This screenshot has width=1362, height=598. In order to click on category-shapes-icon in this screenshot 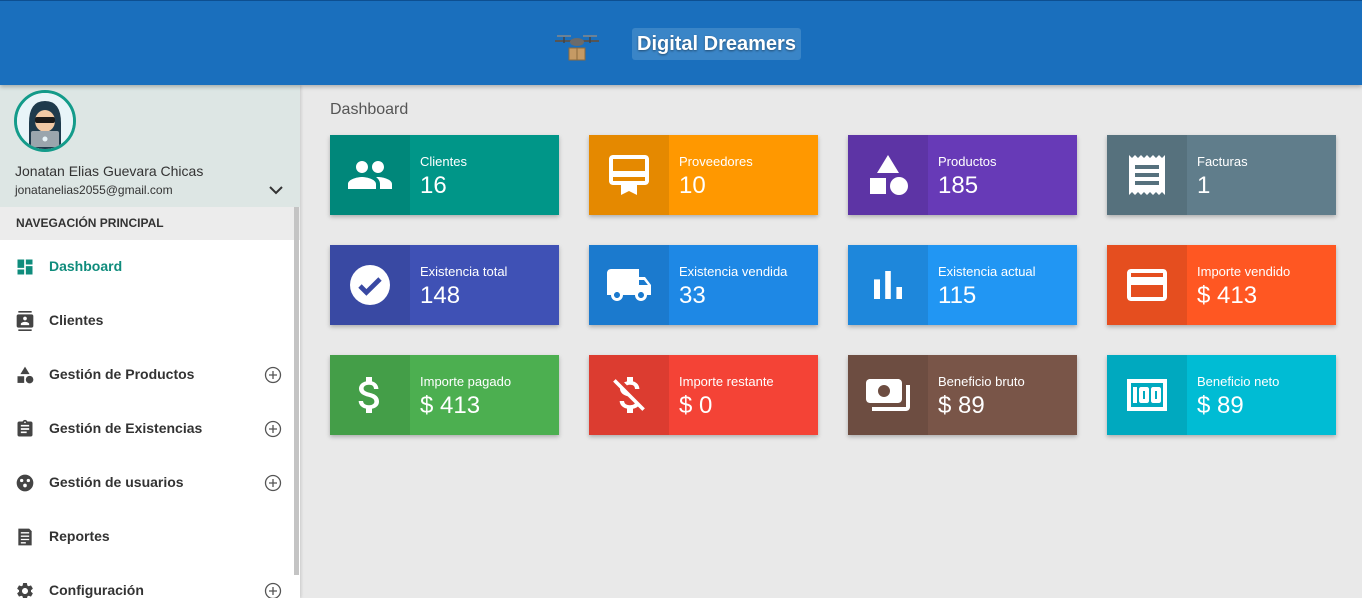, I will do `click(889, 175)`.